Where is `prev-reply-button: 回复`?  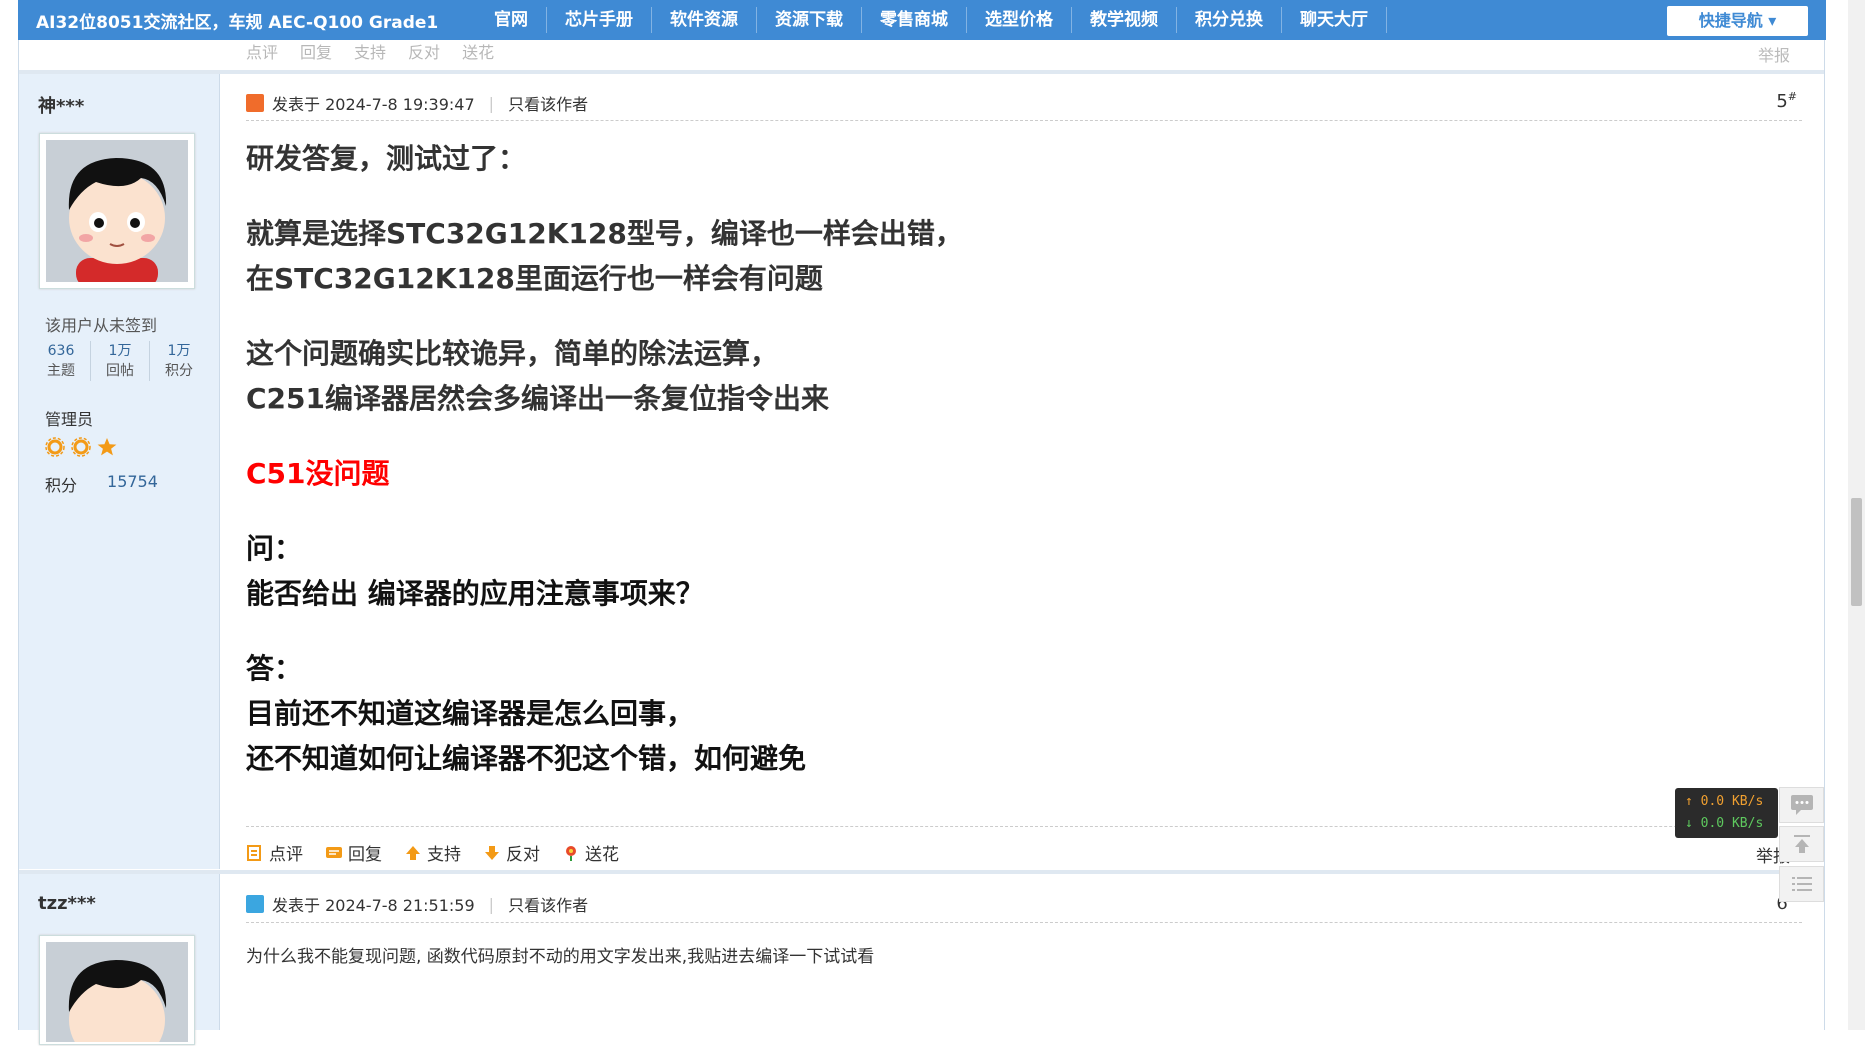 prev-reply-button: 回复 is located at coordinates (316, 51).